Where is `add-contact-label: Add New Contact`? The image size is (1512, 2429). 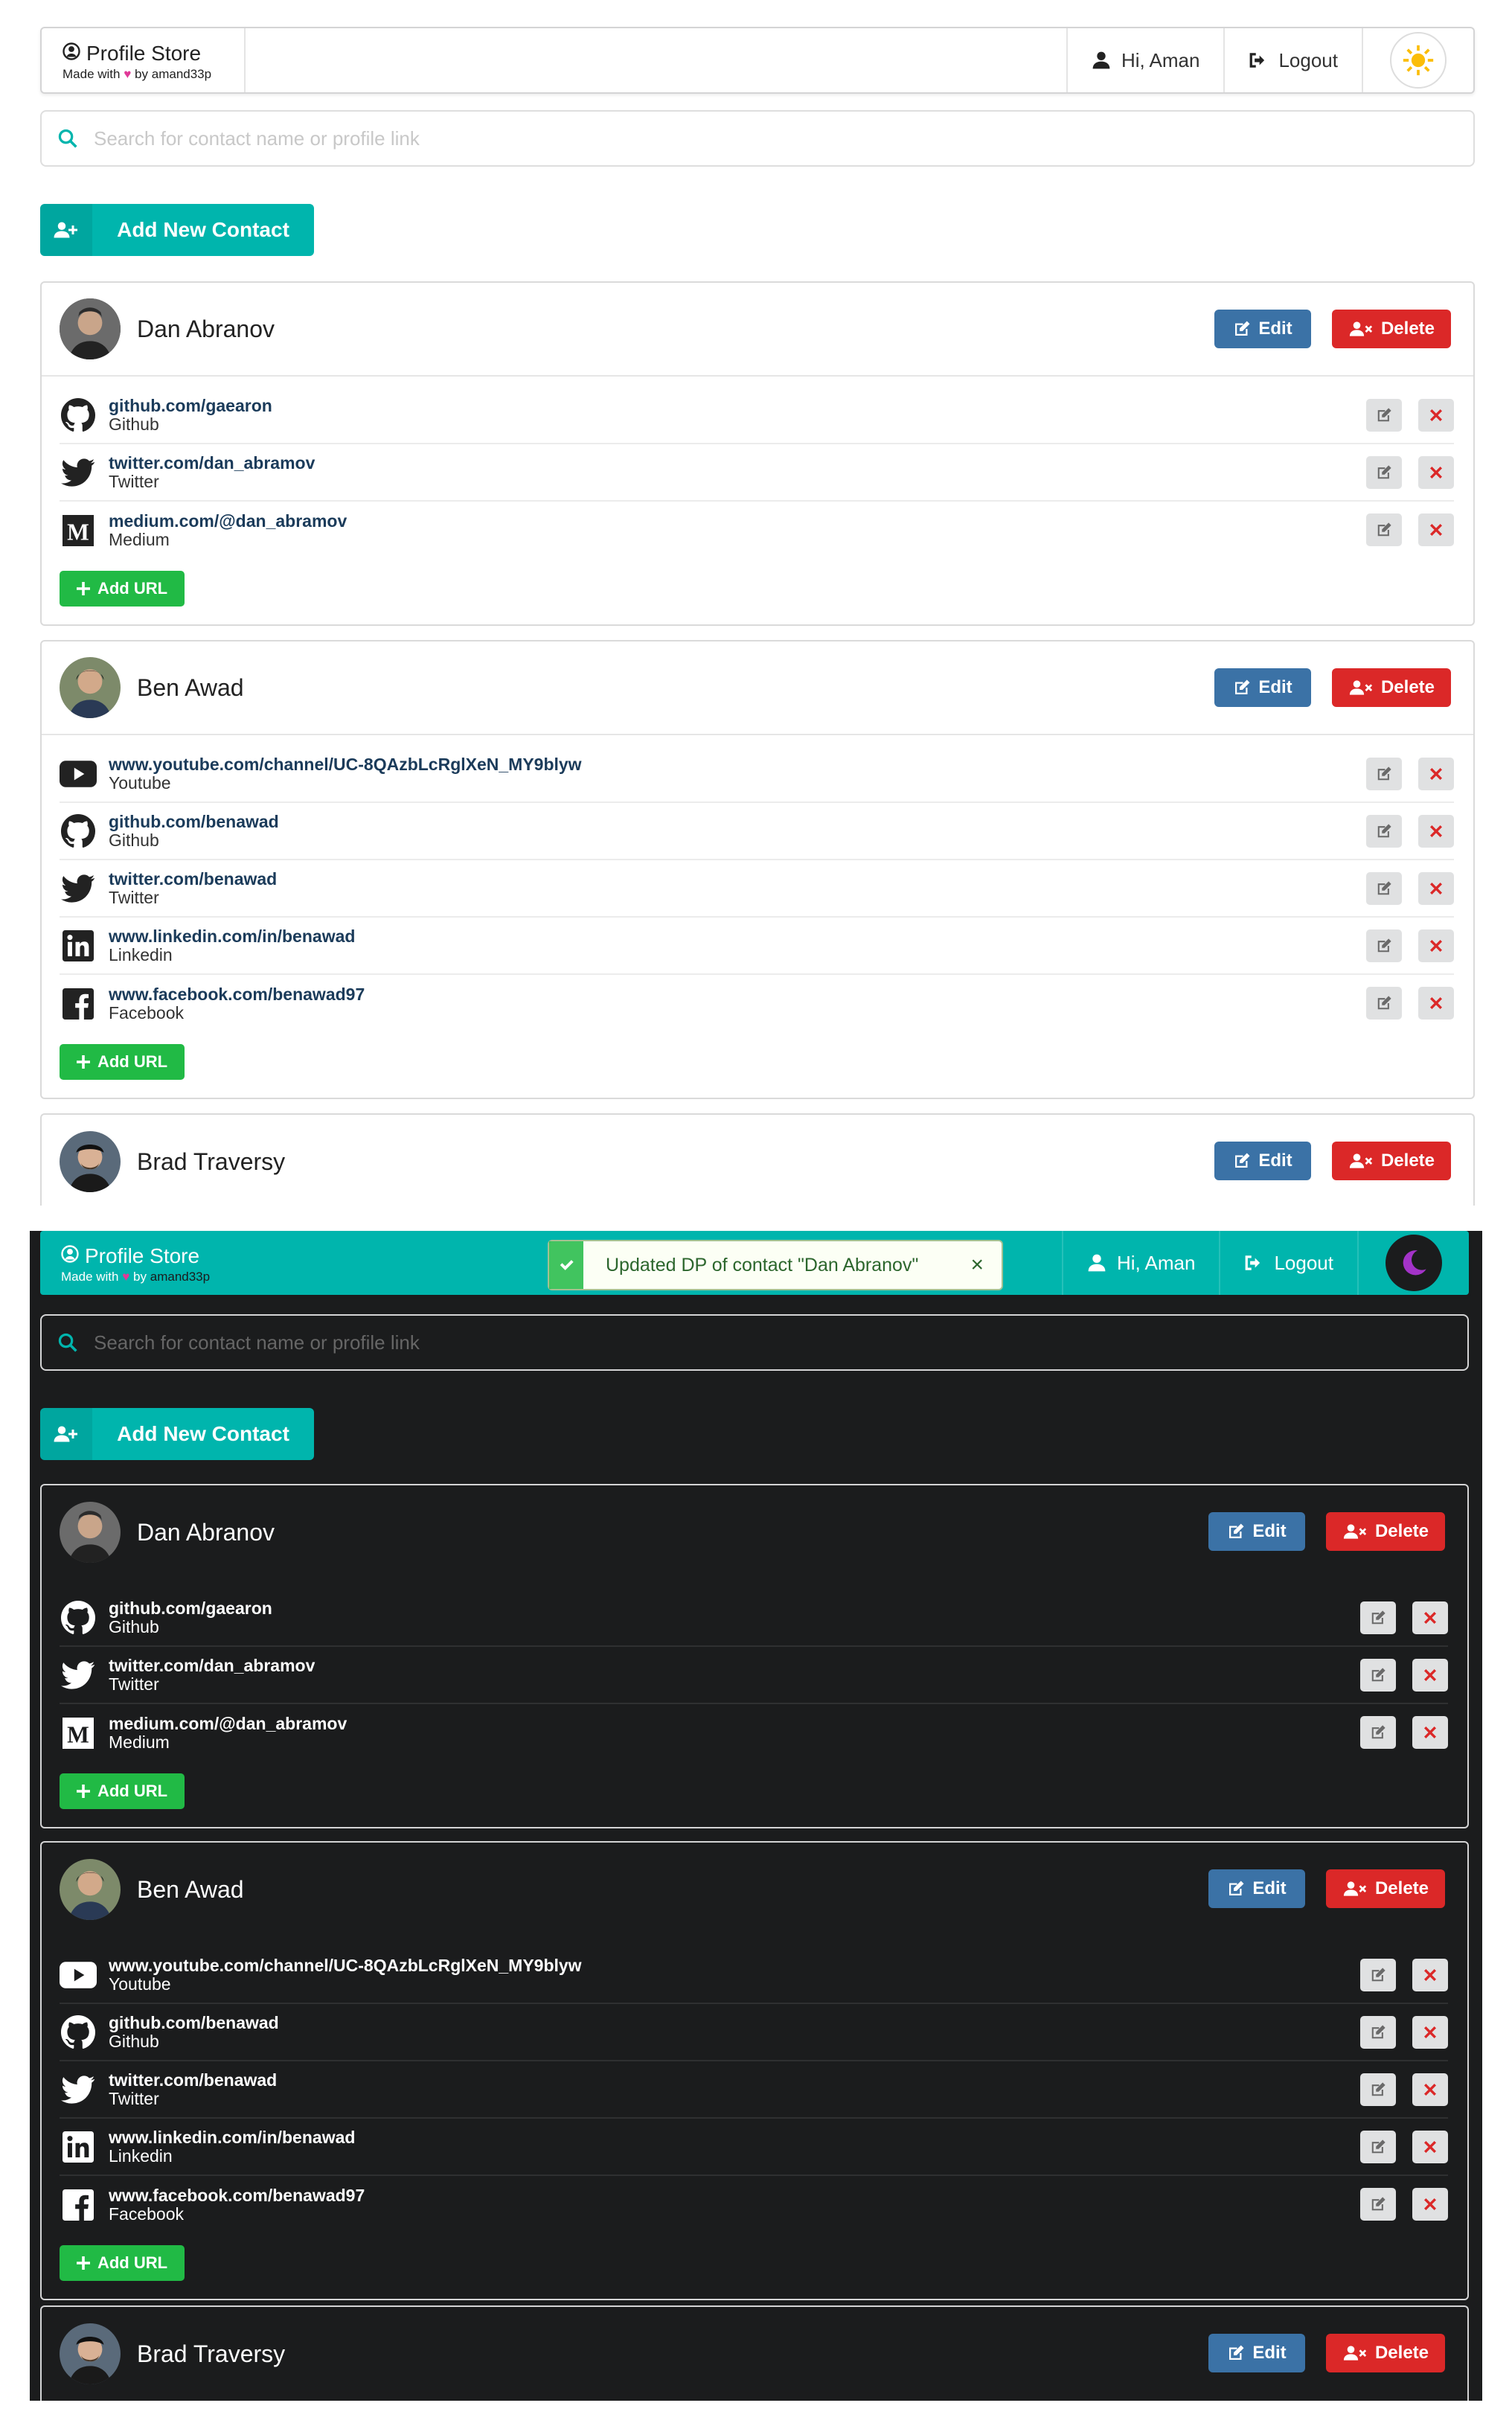 add-contact-label: Add New Contact is located at coordinates (203, 1433).